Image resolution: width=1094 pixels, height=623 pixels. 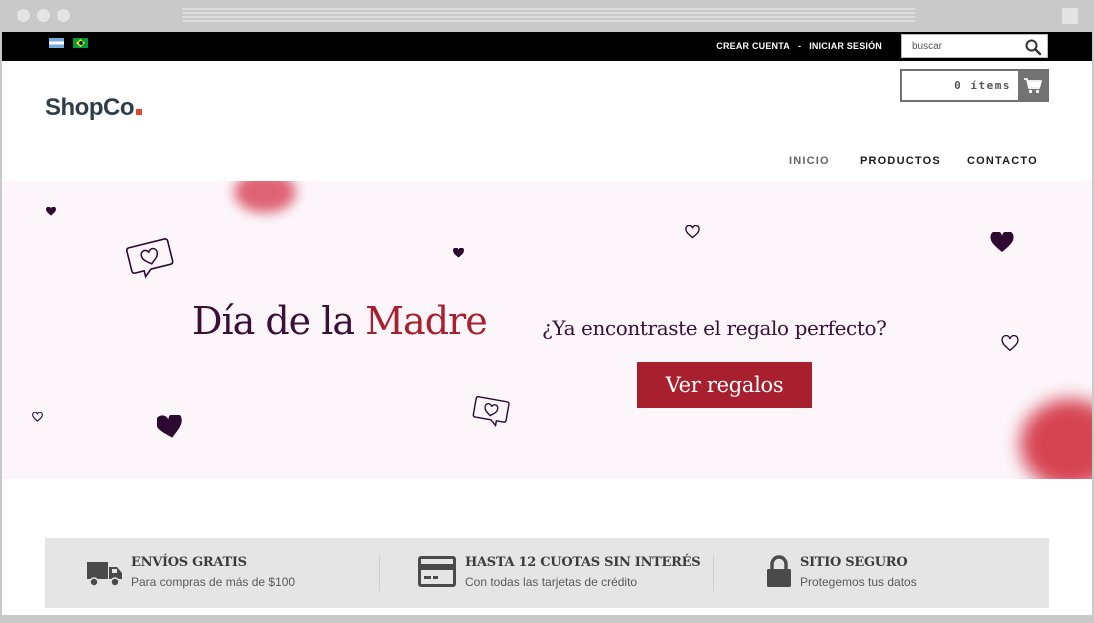 I want to click on shopping-cart-icon, so click(x=1033, y=86).